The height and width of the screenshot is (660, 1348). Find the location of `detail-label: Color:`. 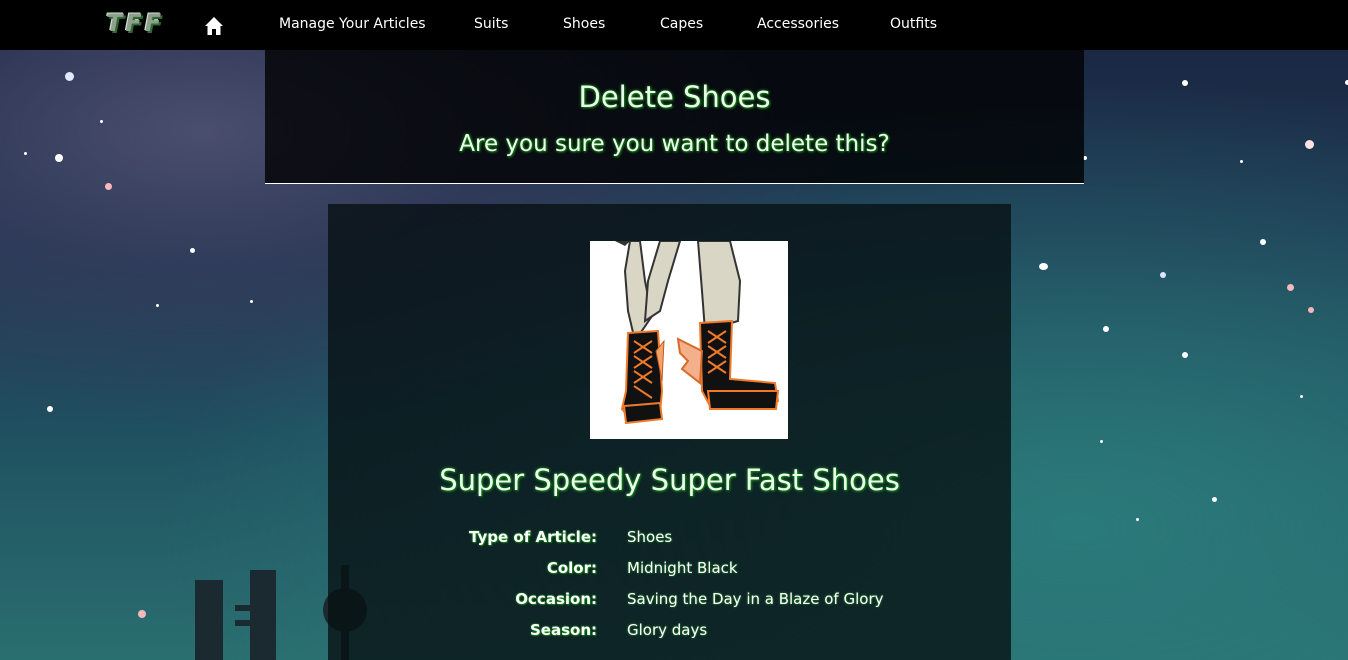

detail-label: Color: is located at coordinates (571, 568).